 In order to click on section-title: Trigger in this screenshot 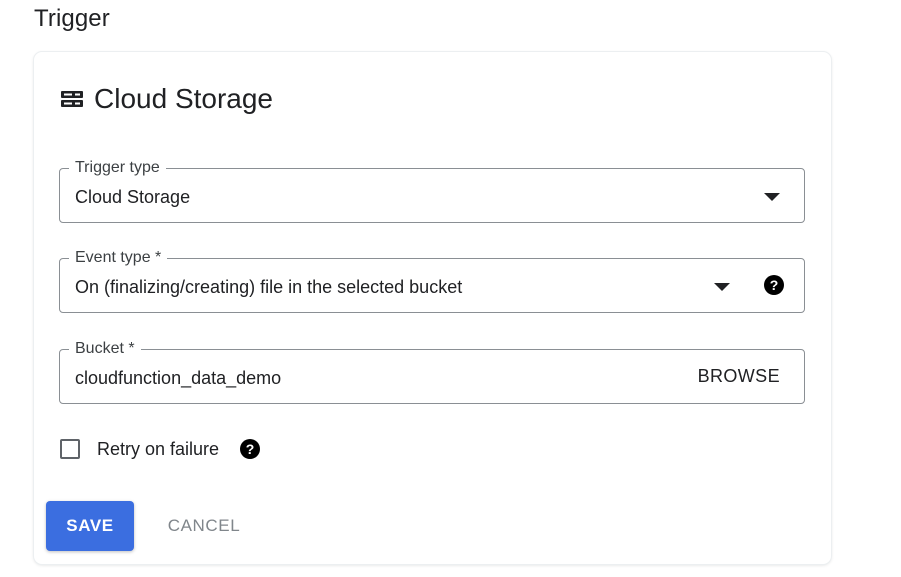, I will do `click(72, 18)`.